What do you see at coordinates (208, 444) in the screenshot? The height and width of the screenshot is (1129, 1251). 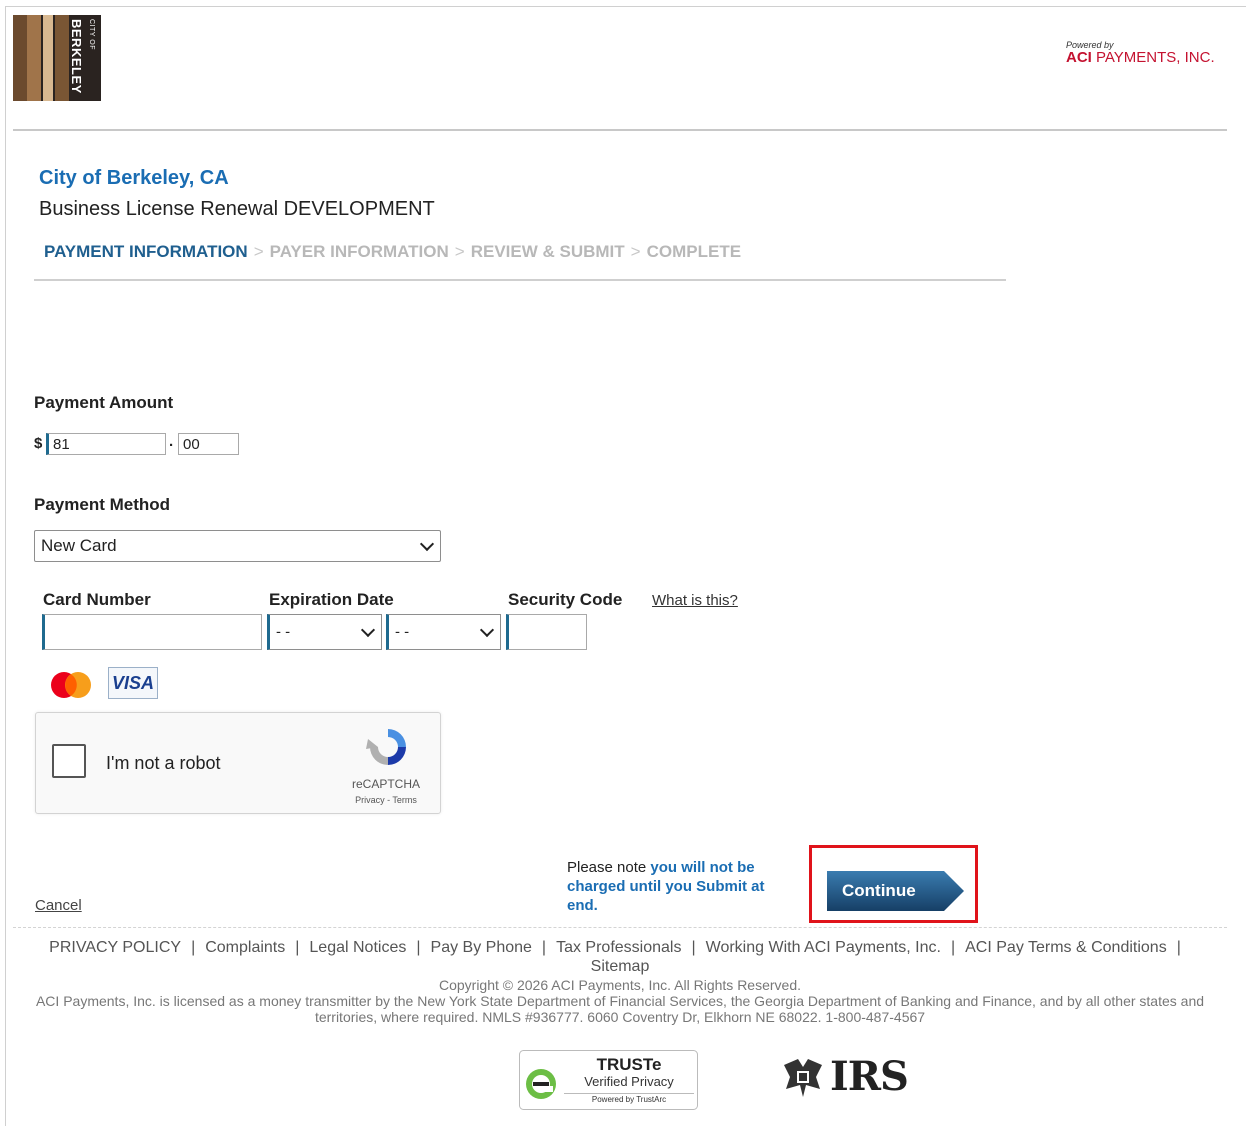 I see `payment-amount-cents-input` at bounding box center [208, 444].